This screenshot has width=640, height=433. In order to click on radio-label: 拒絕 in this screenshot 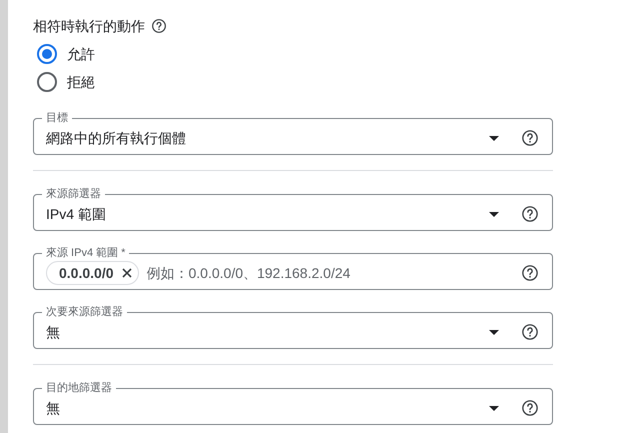, I will do `click(81, 82)`.